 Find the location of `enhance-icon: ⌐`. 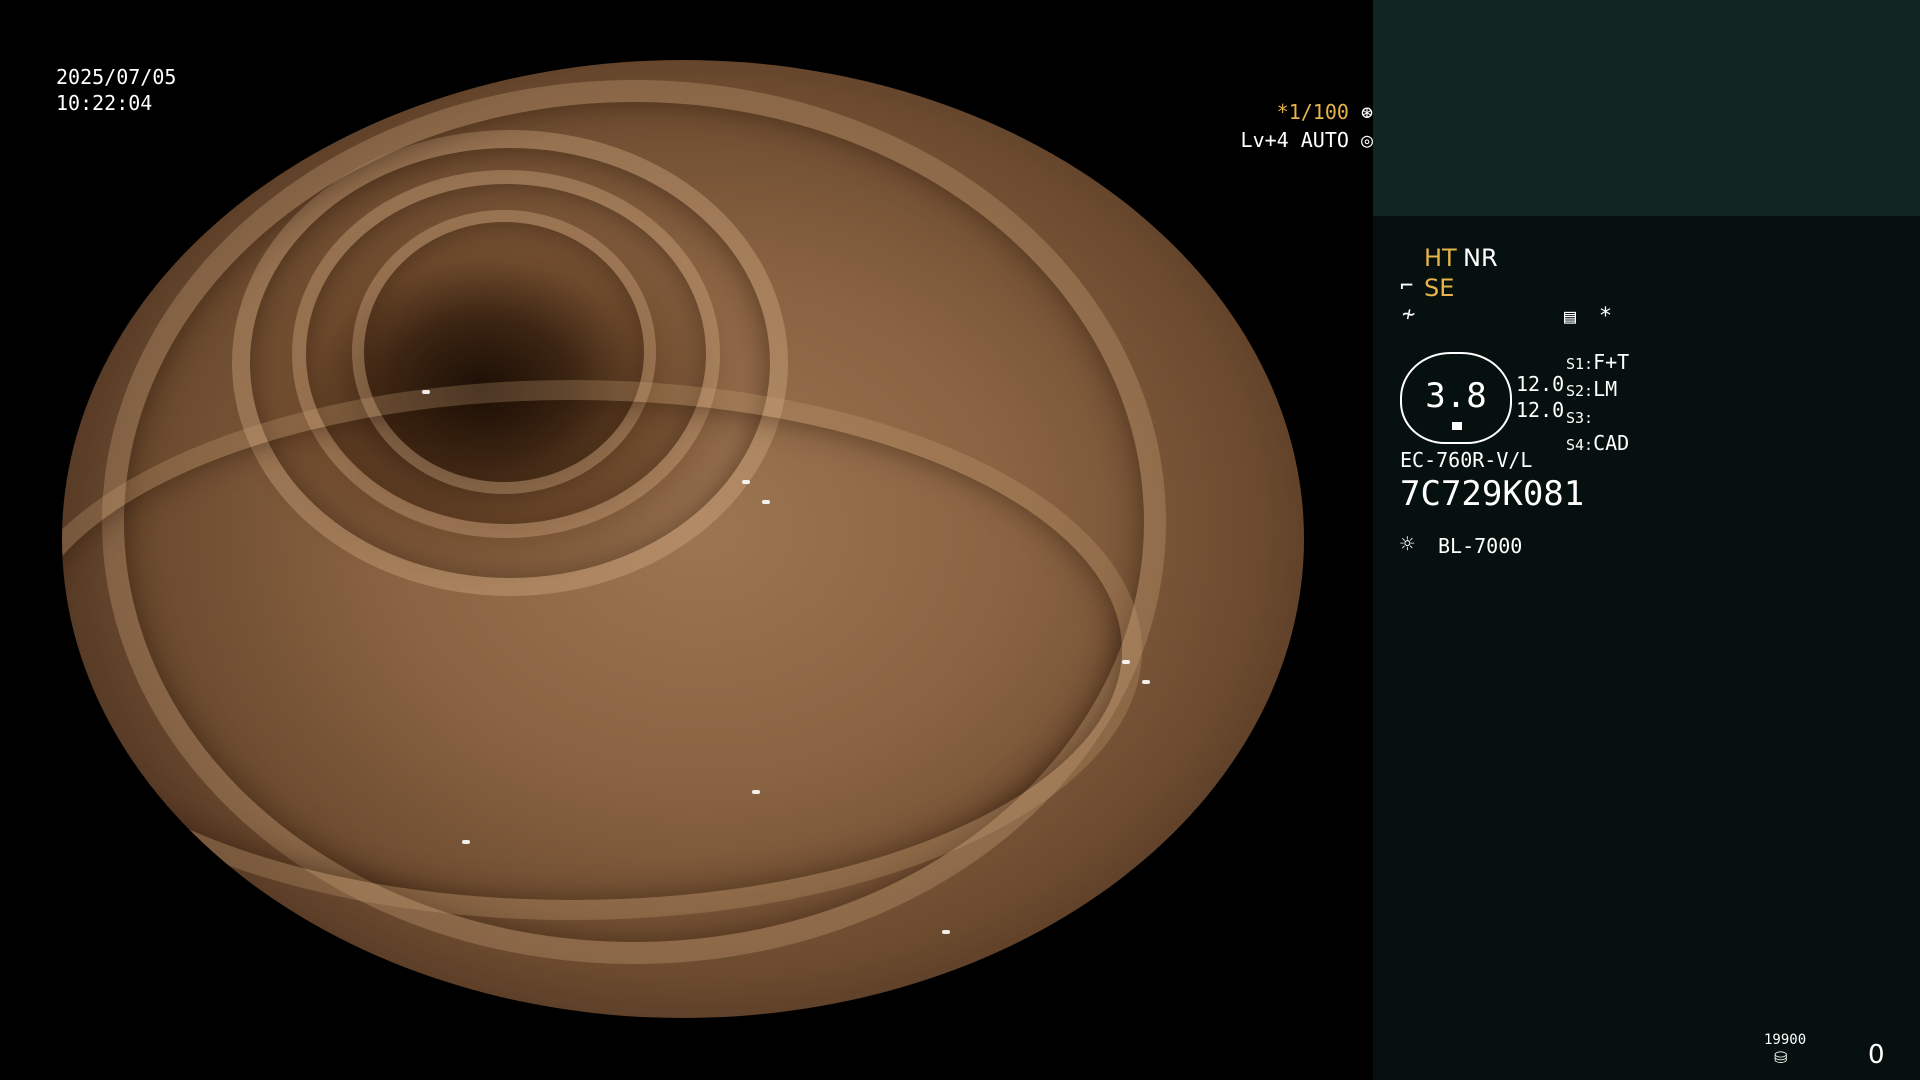

enhance-icon: ⌐ is located at coordinates (1407, 286).